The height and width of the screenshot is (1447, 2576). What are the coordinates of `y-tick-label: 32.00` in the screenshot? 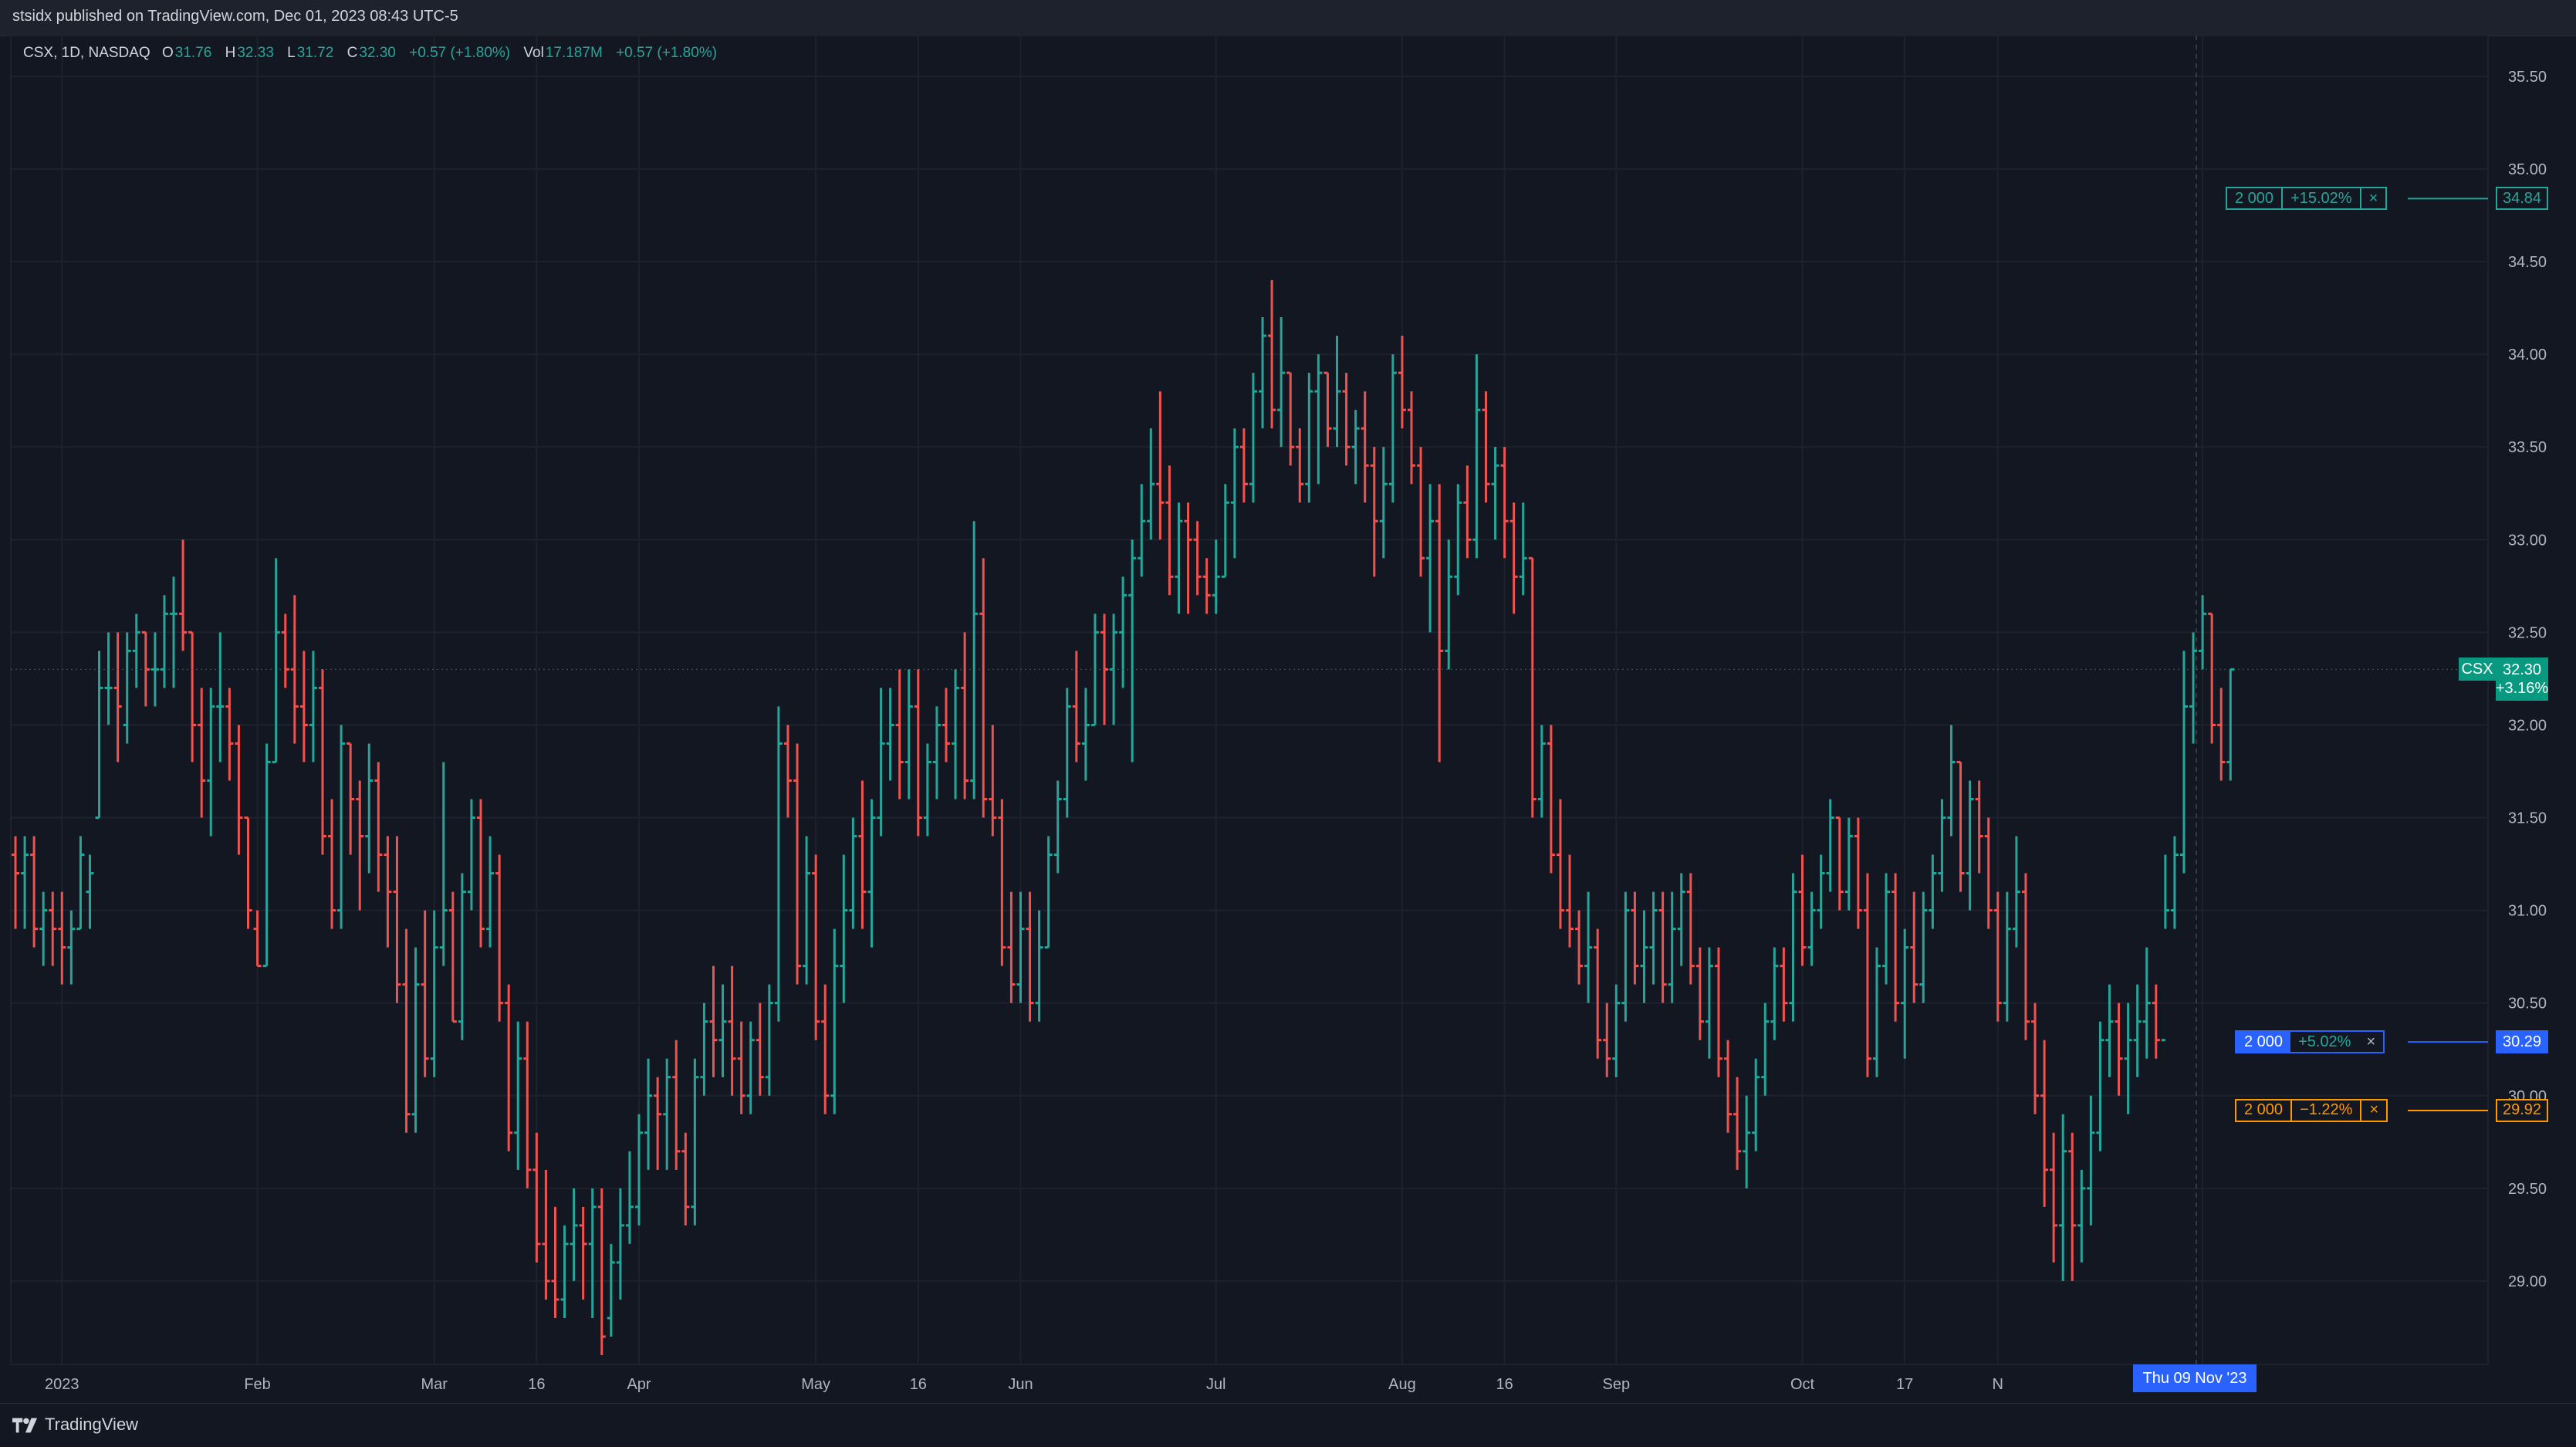 It's located at (2527, 725).